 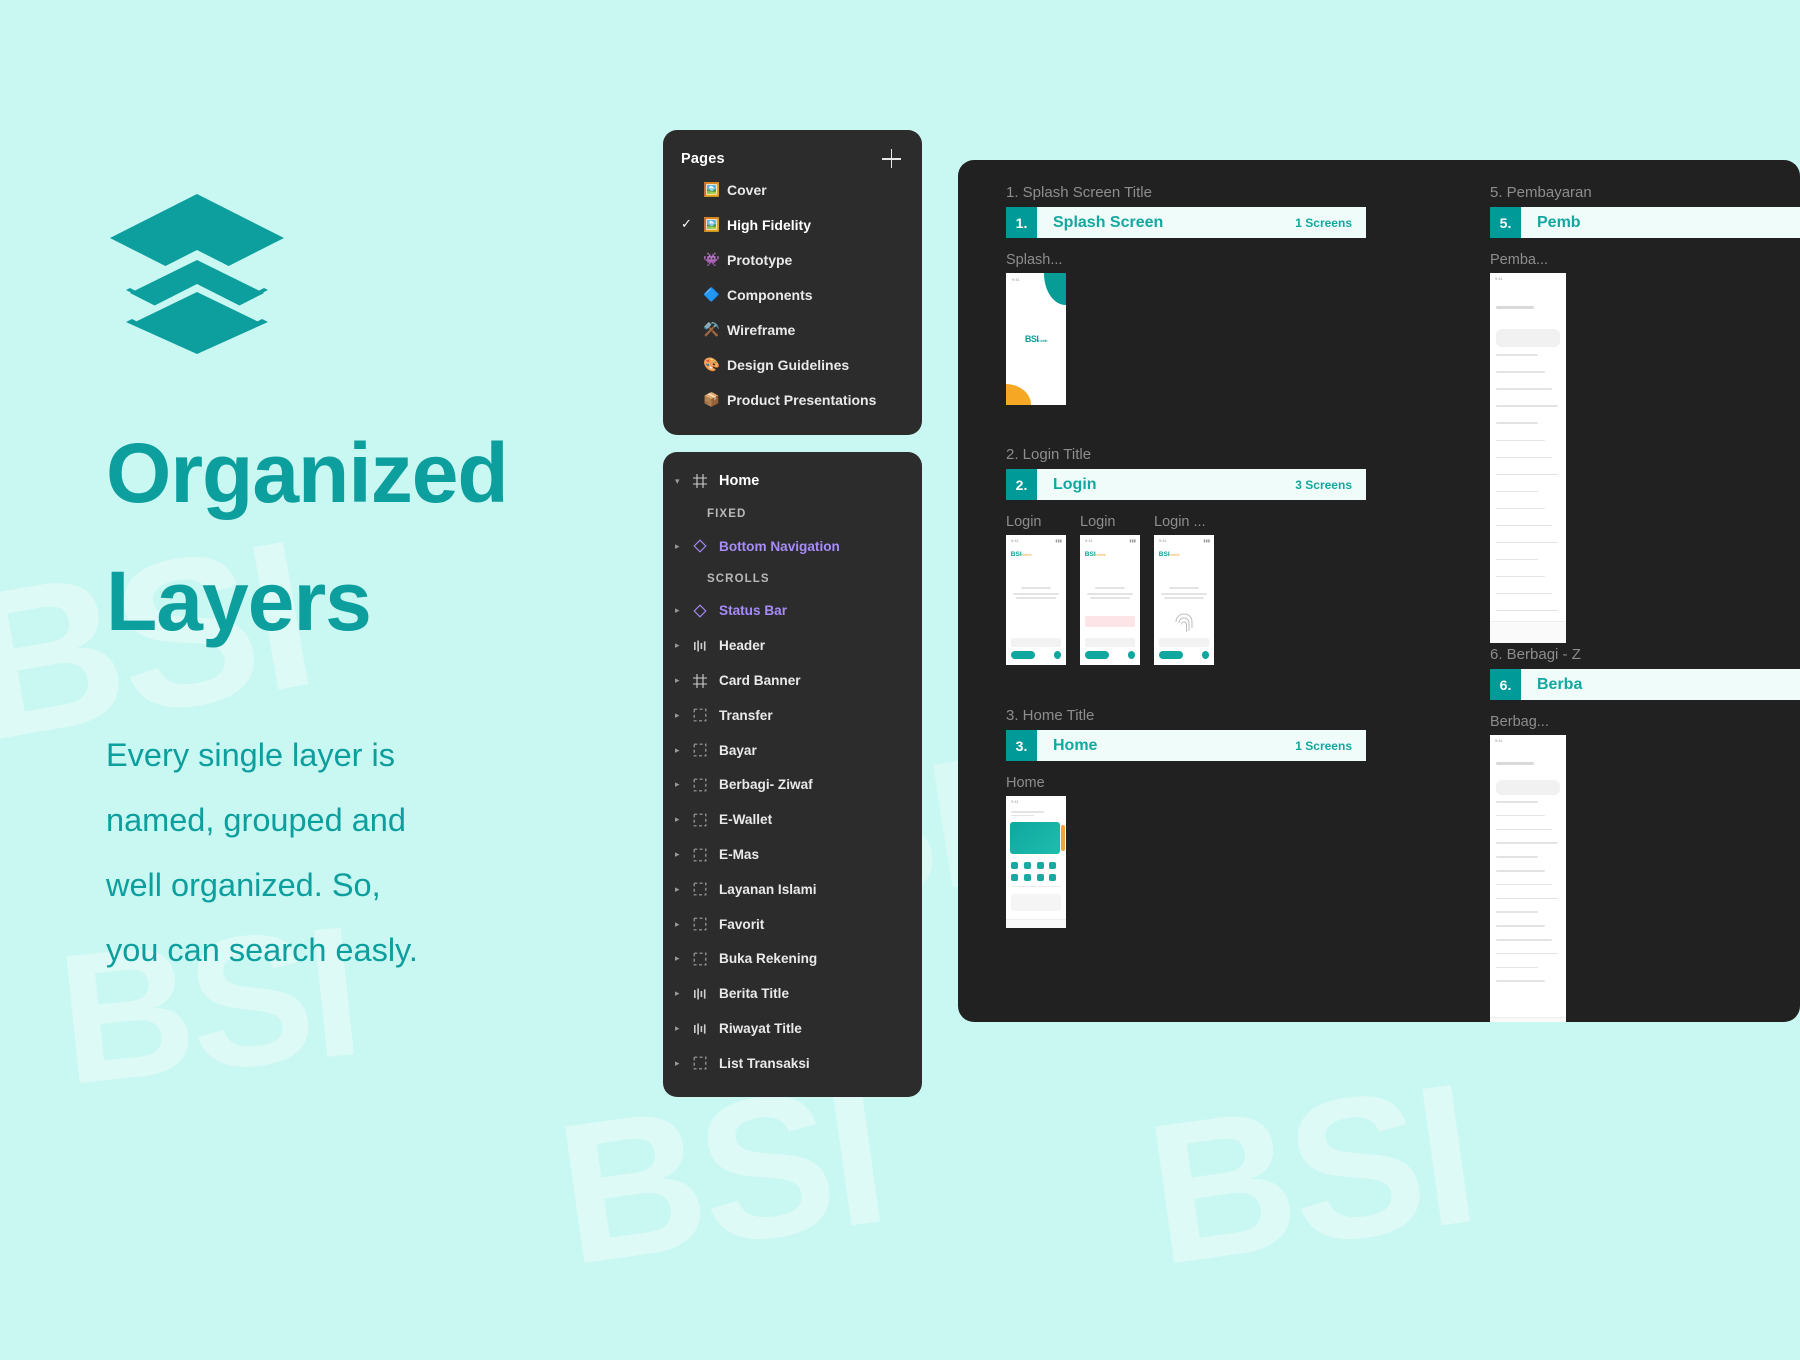 What do you see at coordinates (684, 481) in the screenshot?
I see `chevron-down-icon: ▾` at bounding box center [684, 481].